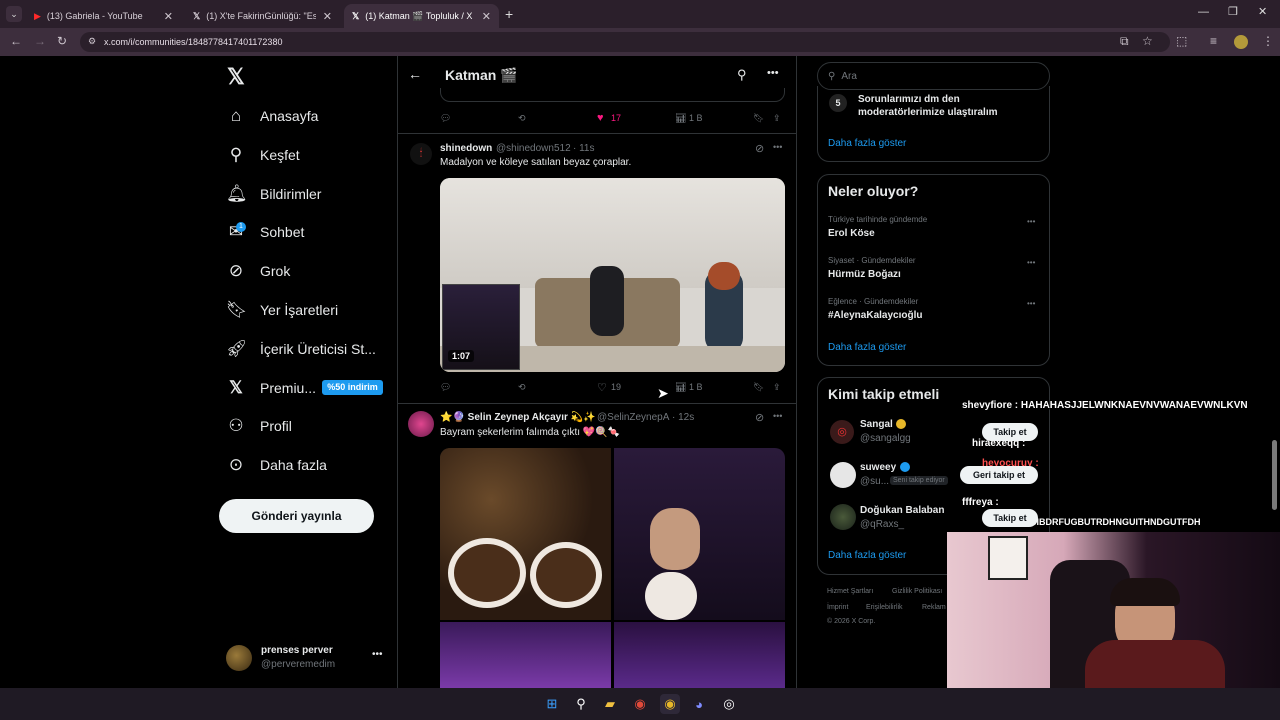  I want to click on nav-more: ⊙ Daha fazla, so click(276, 465).